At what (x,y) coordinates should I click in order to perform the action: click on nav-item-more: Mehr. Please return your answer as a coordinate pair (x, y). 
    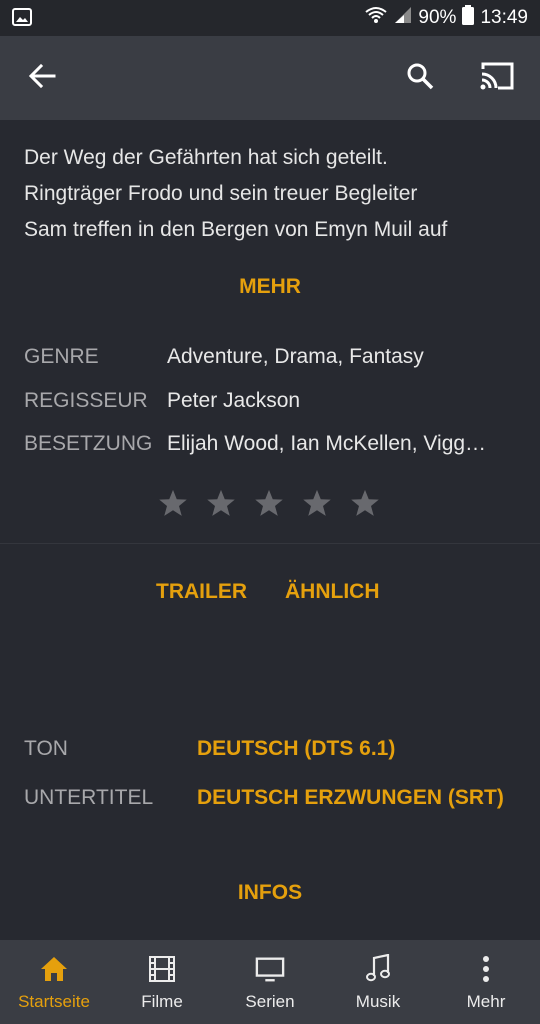
    Looking at the image, I should click on (486, 982).